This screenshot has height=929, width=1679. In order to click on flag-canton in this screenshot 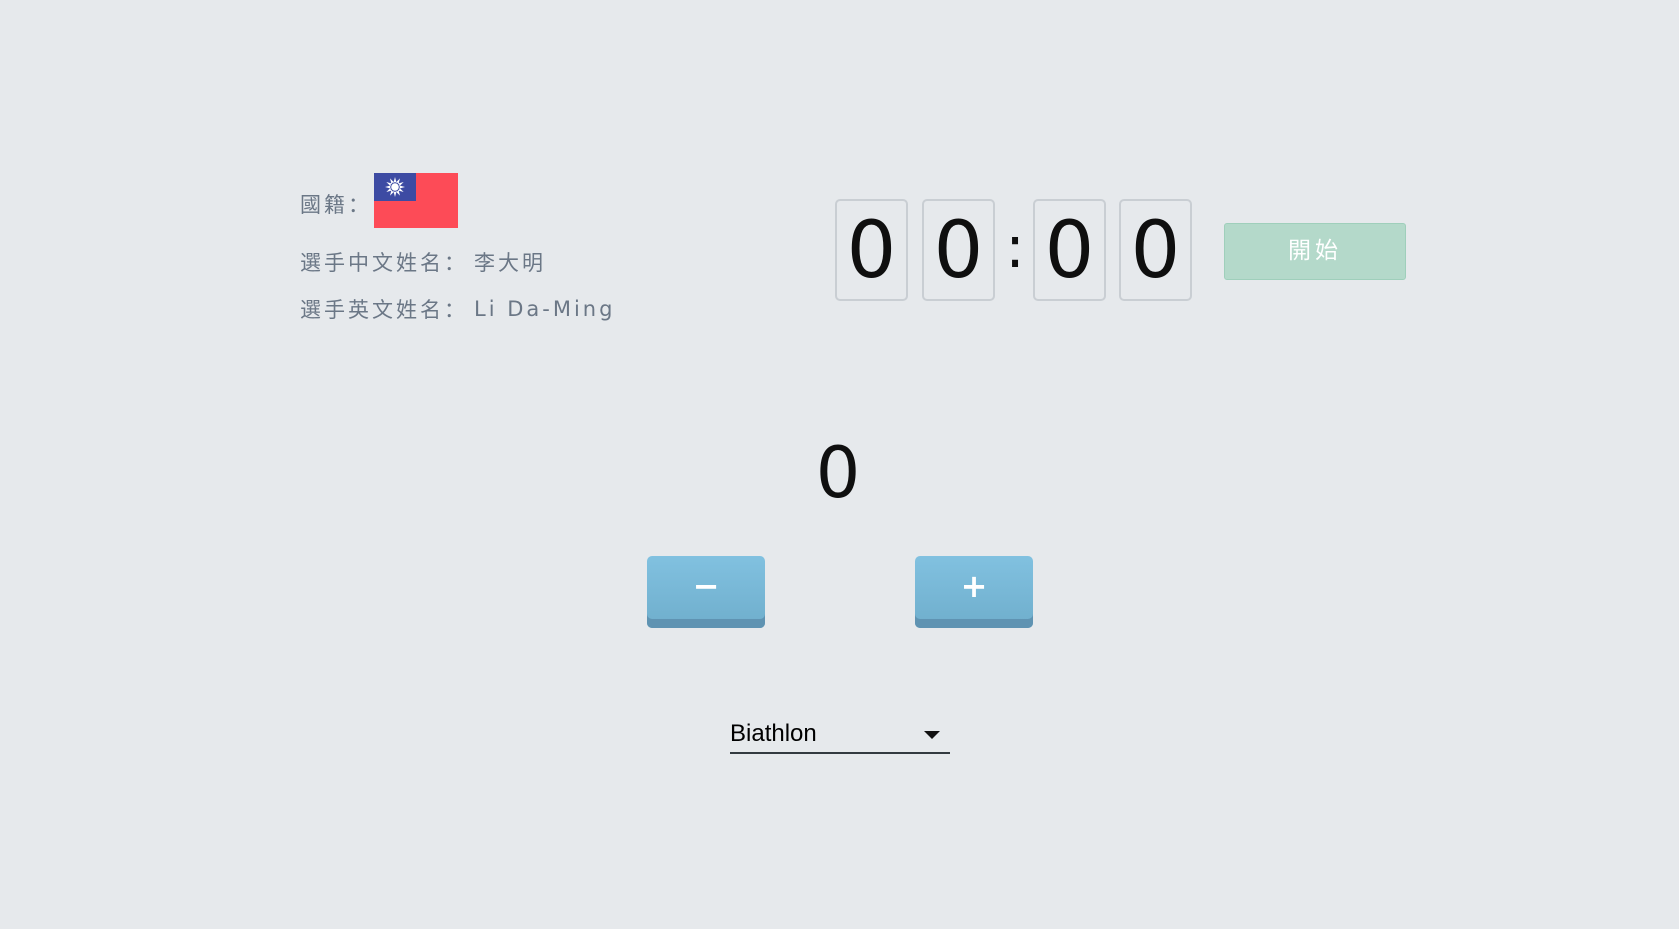, I will do `click(395, 186)`.